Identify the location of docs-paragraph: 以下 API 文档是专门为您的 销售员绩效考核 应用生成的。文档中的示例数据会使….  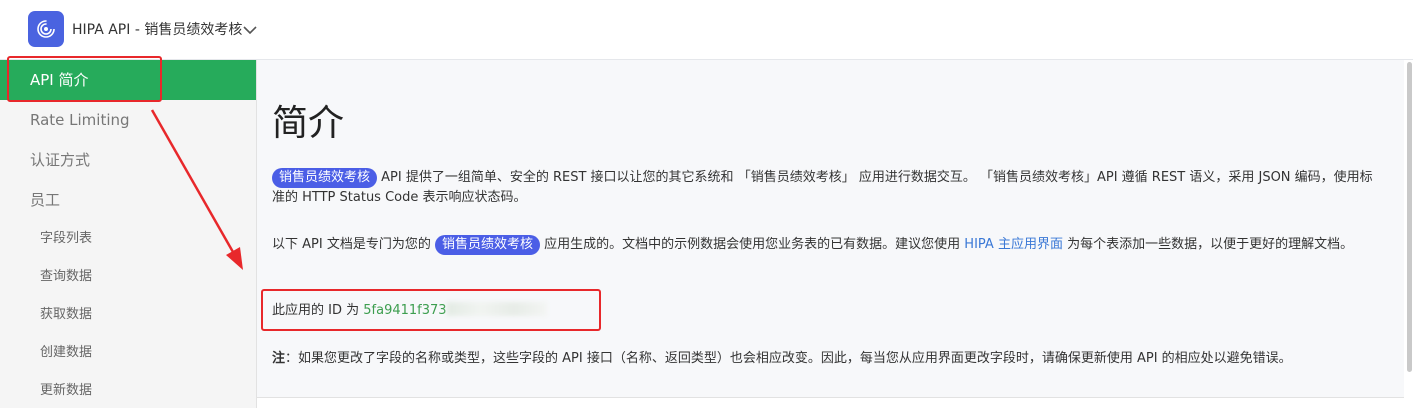
(824, 245).